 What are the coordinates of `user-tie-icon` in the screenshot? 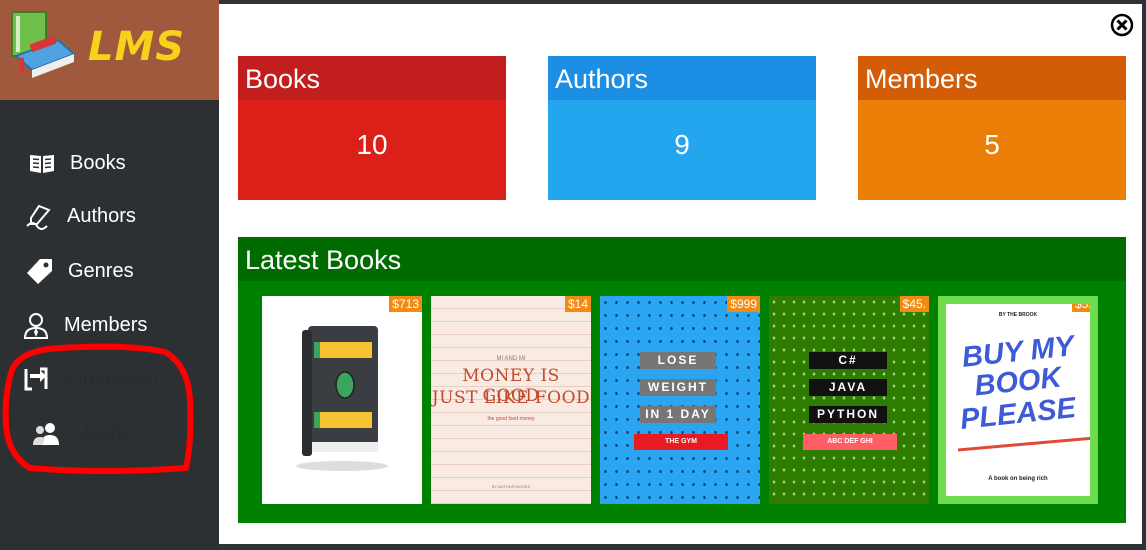 It's located at (36, 326).